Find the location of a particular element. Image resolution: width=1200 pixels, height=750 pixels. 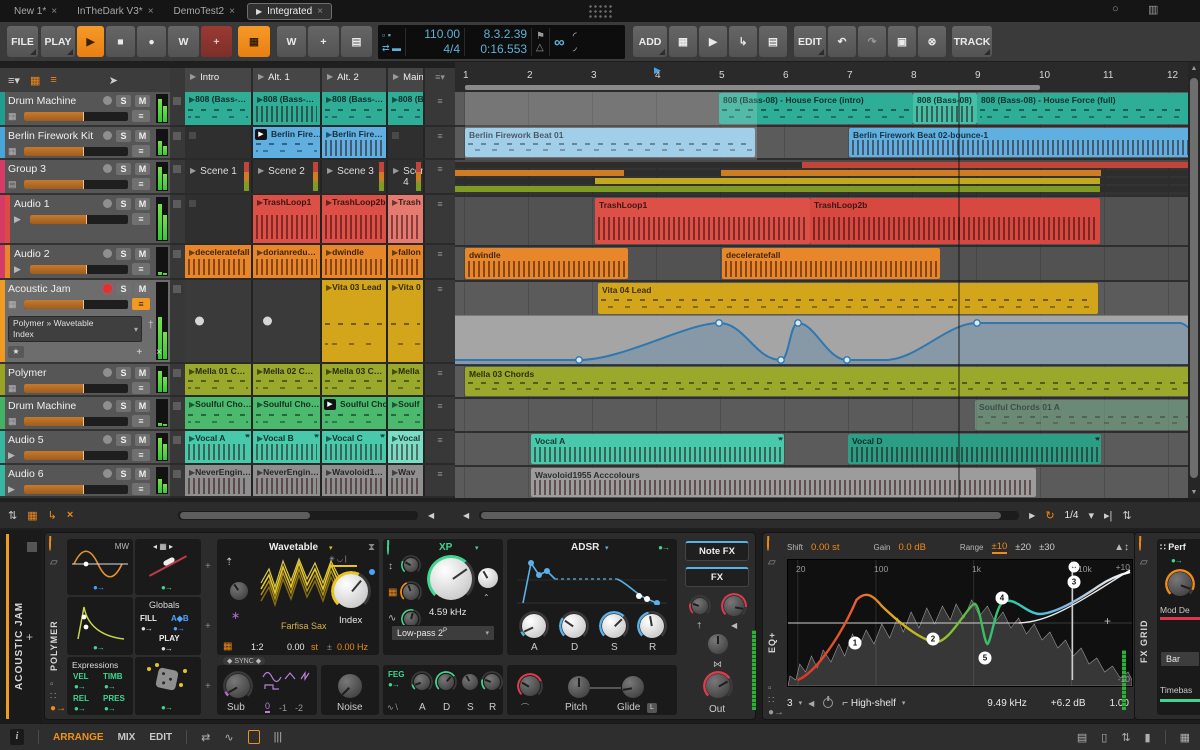

clip-slot: ▶dwindle is located at coordinates (355, 261).